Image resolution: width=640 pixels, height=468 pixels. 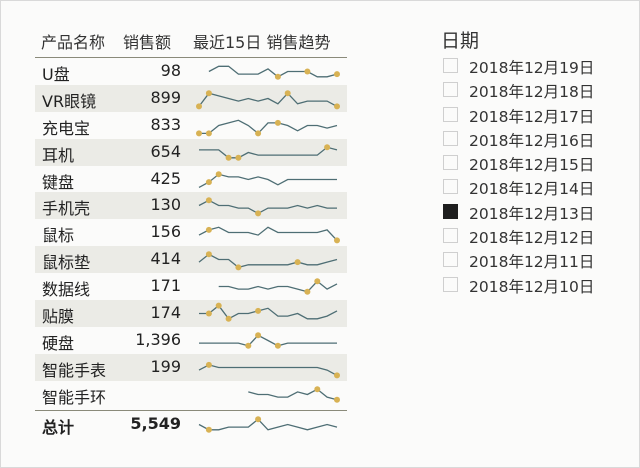 I want to click on table-row: 鼠标垫 414, so click(x=191, y=260).